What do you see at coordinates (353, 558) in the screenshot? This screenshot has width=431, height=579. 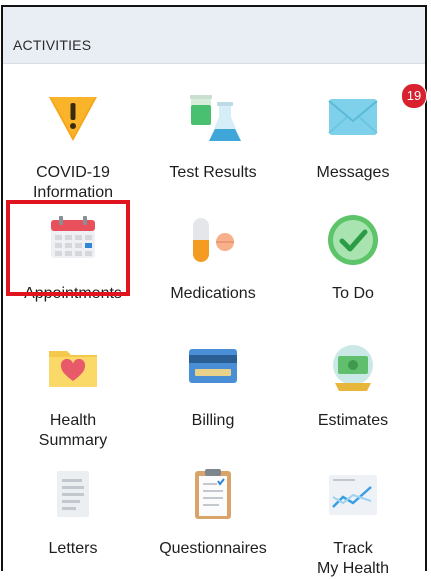 I see `tile-label: Track My Health` at bounding box center [353, 558].